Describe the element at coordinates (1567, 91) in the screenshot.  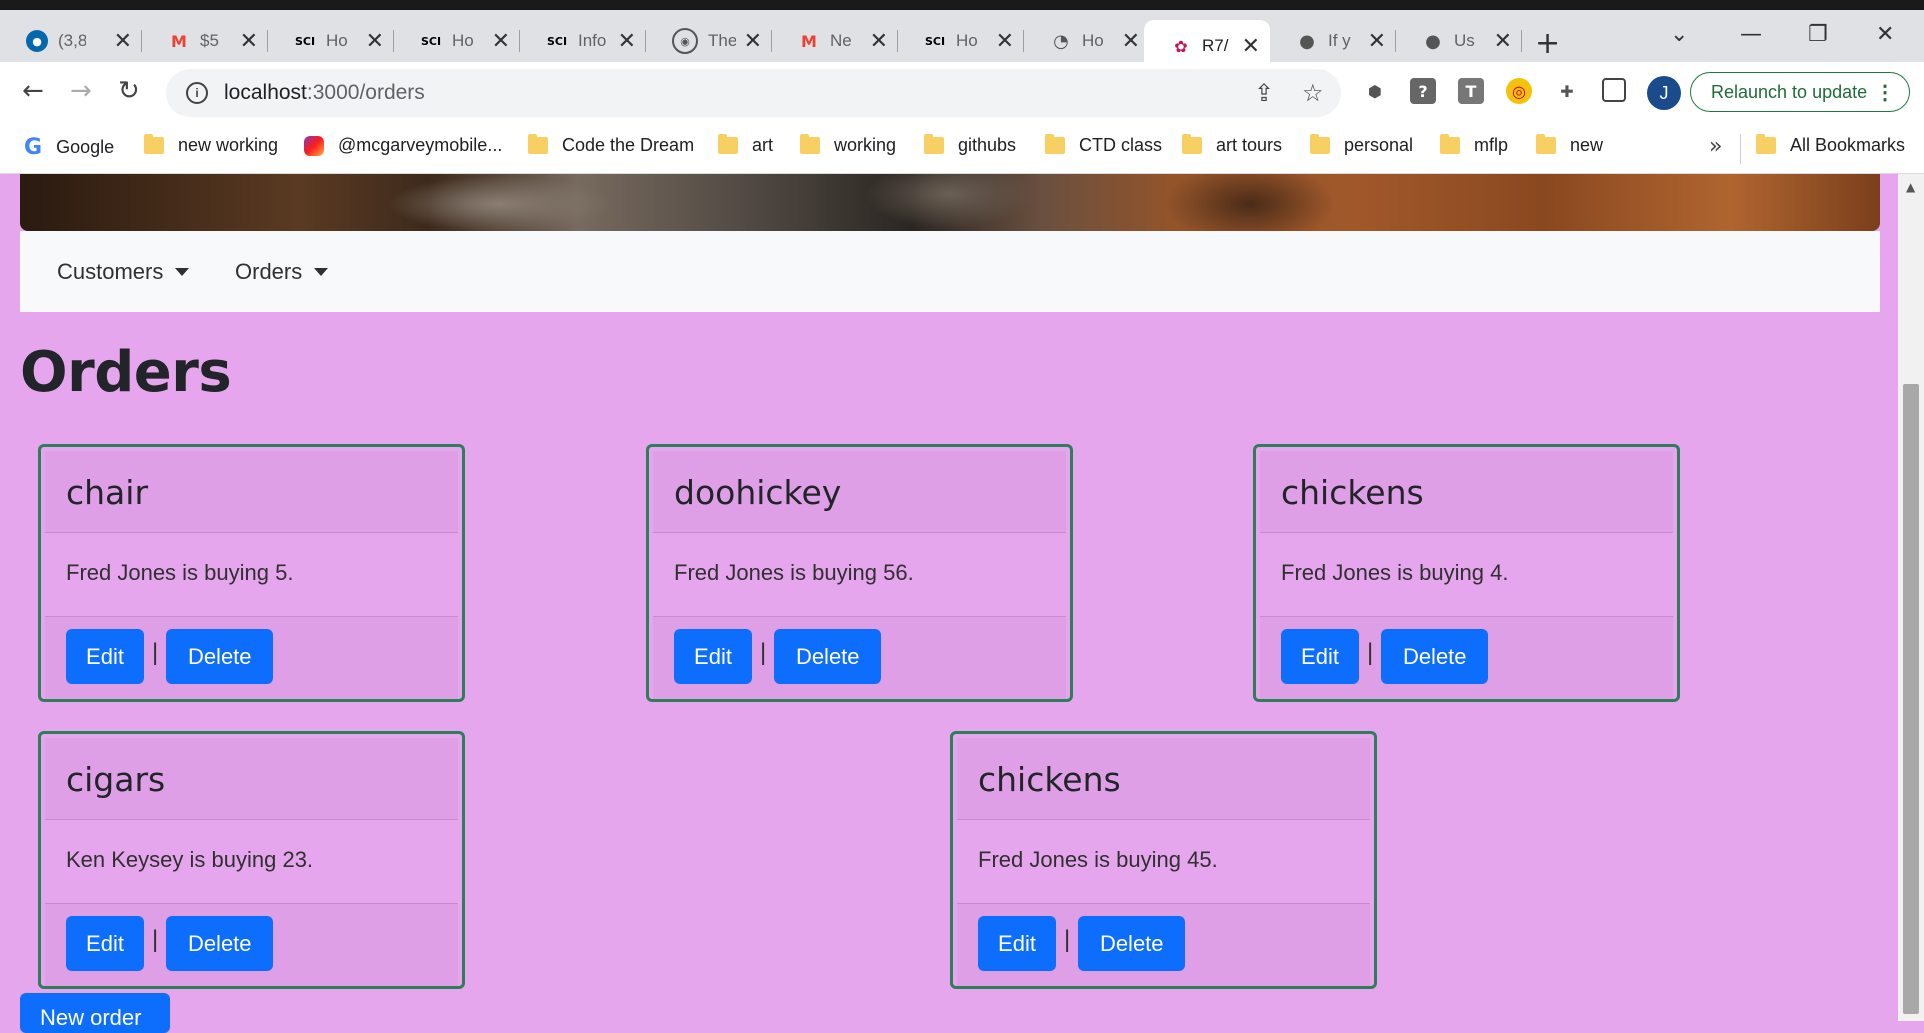
I see `extensions-puzzle-icon: ✚` at that location.